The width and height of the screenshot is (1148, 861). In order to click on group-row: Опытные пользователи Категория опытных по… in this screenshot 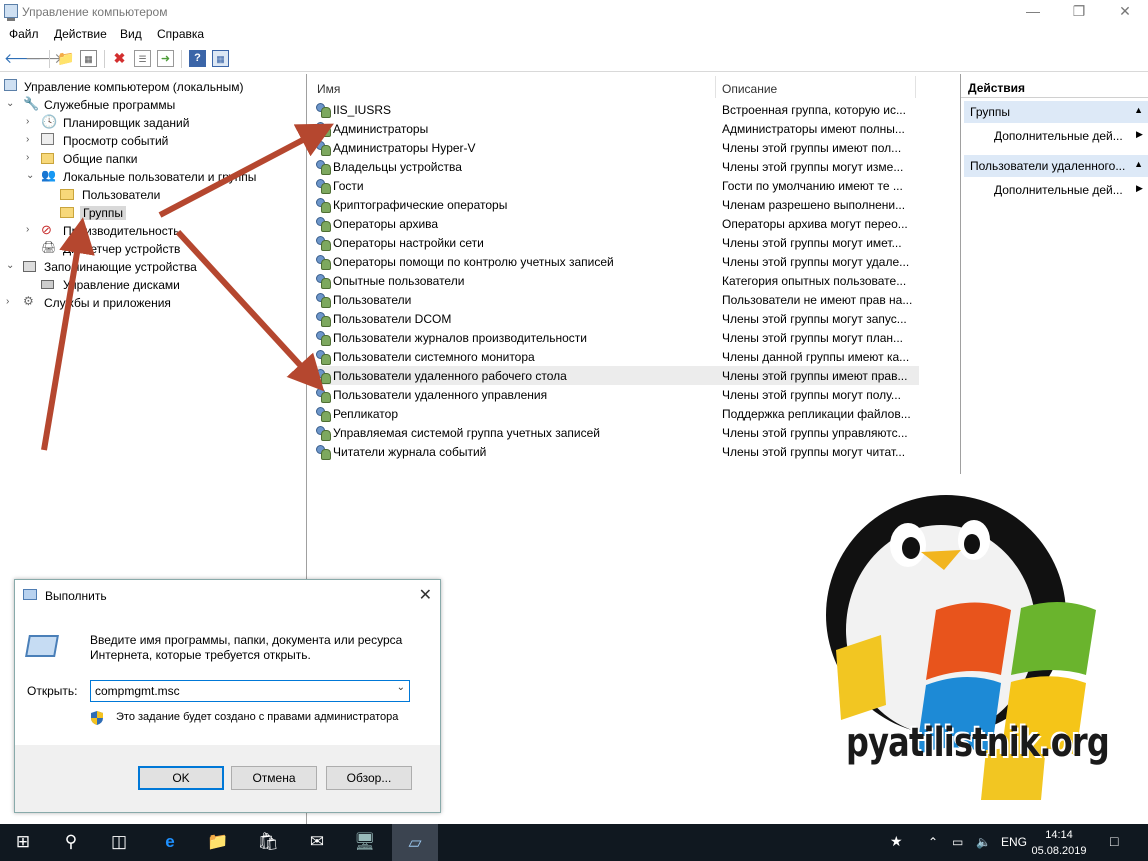, I will do `click(616, 280)`.